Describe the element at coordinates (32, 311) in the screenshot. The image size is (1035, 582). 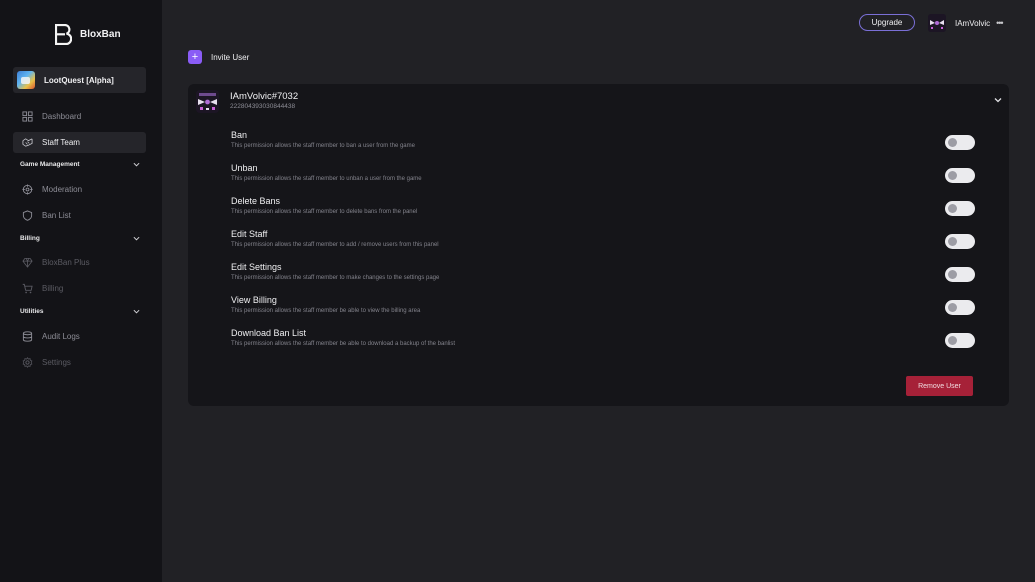
I see `section-label: Utilities` at that location.